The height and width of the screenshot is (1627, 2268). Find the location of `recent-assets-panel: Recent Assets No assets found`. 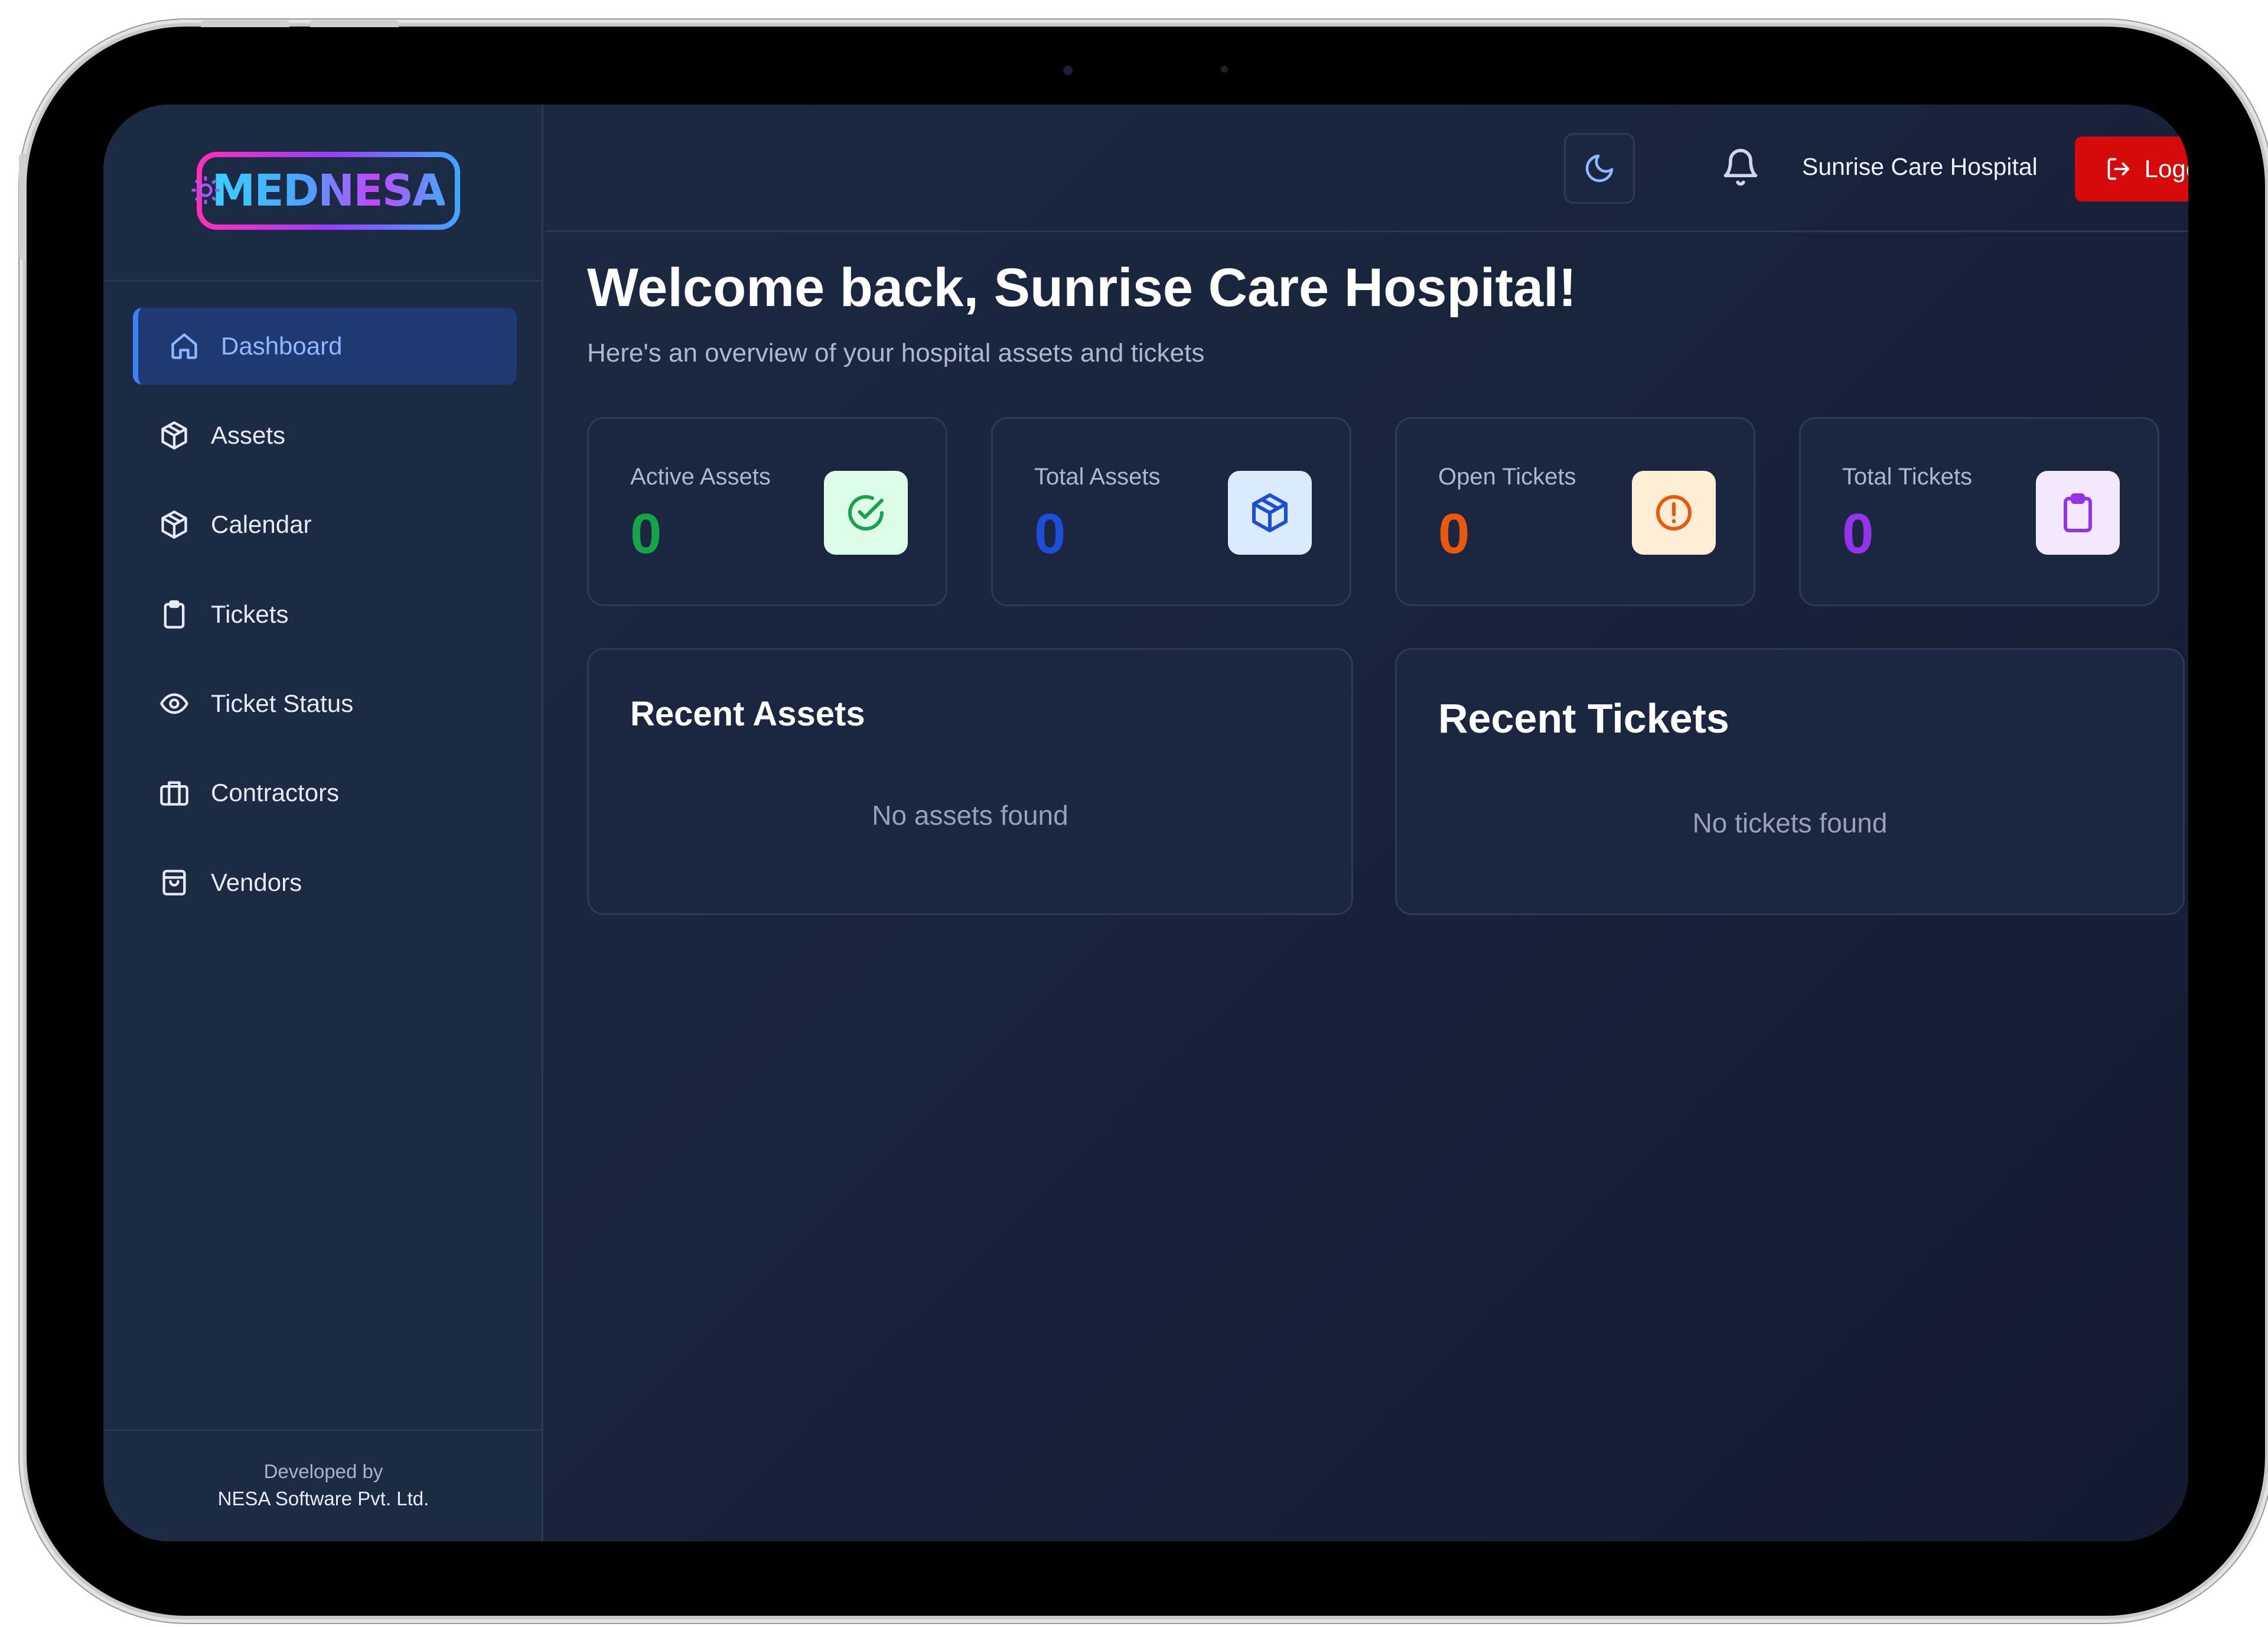

recent-assets-panel: Recent Assets No assets found is located at coordinates (970, 781).